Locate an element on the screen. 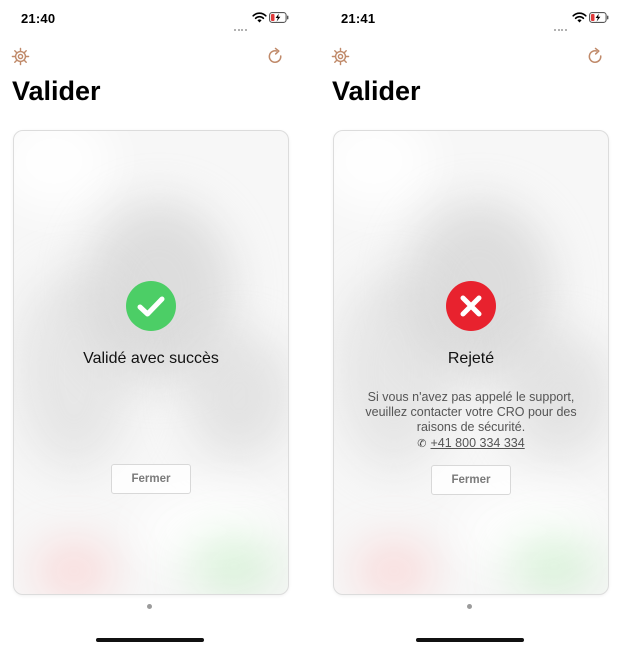 This screenshot has height=650, width=620. support-phone-line: ✆ +41 800 334 334 is located at coordinates (471, 443).